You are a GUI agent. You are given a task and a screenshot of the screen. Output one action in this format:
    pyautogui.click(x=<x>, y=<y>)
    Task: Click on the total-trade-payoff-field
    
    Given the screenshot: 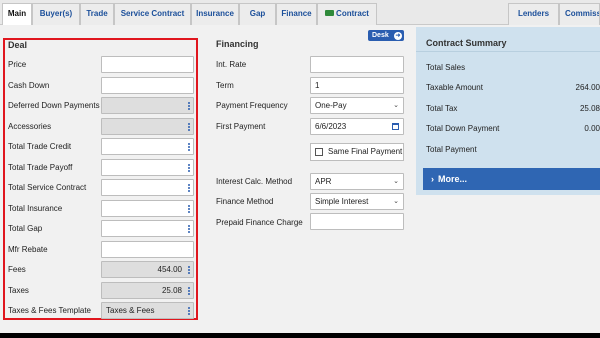 What is the action you would take?
    pyautogui.click(x=147, y=167)
    